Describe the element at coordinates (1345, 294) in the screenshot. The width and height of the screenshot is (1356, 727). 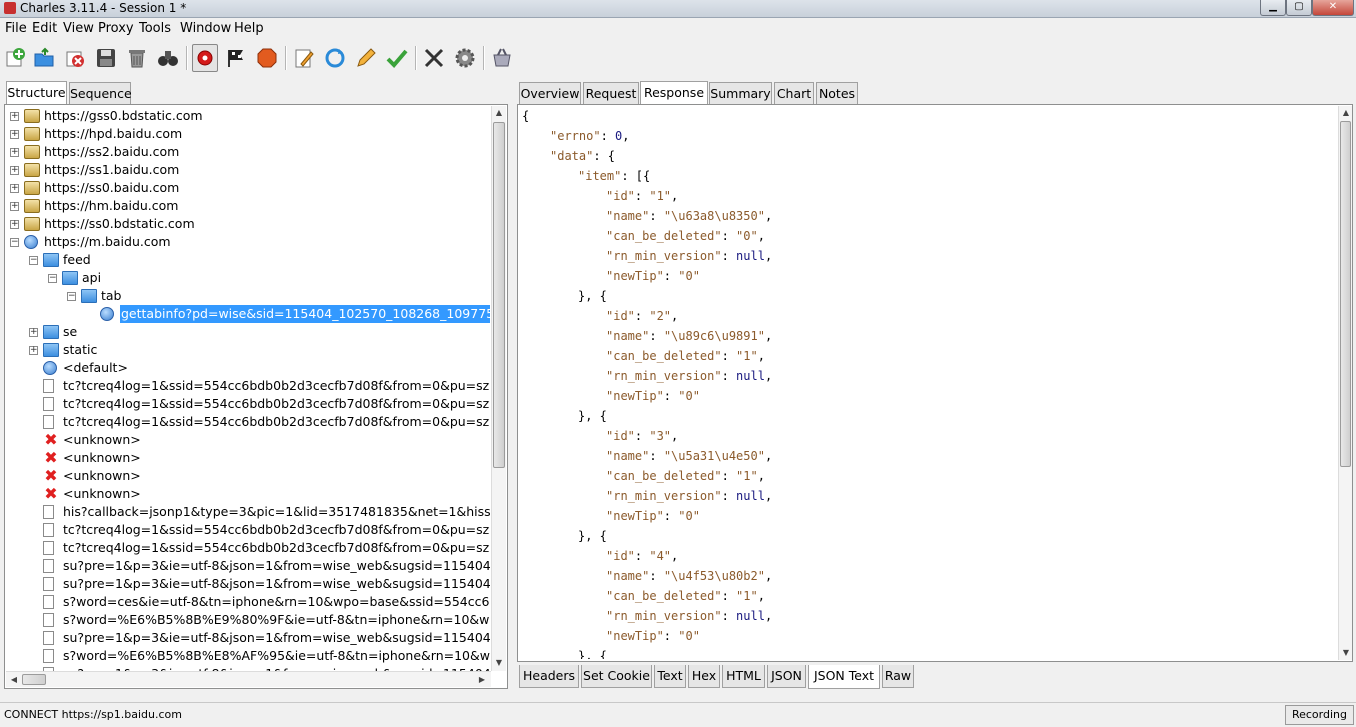
I see `json-scrollbar-thumb` at that location.